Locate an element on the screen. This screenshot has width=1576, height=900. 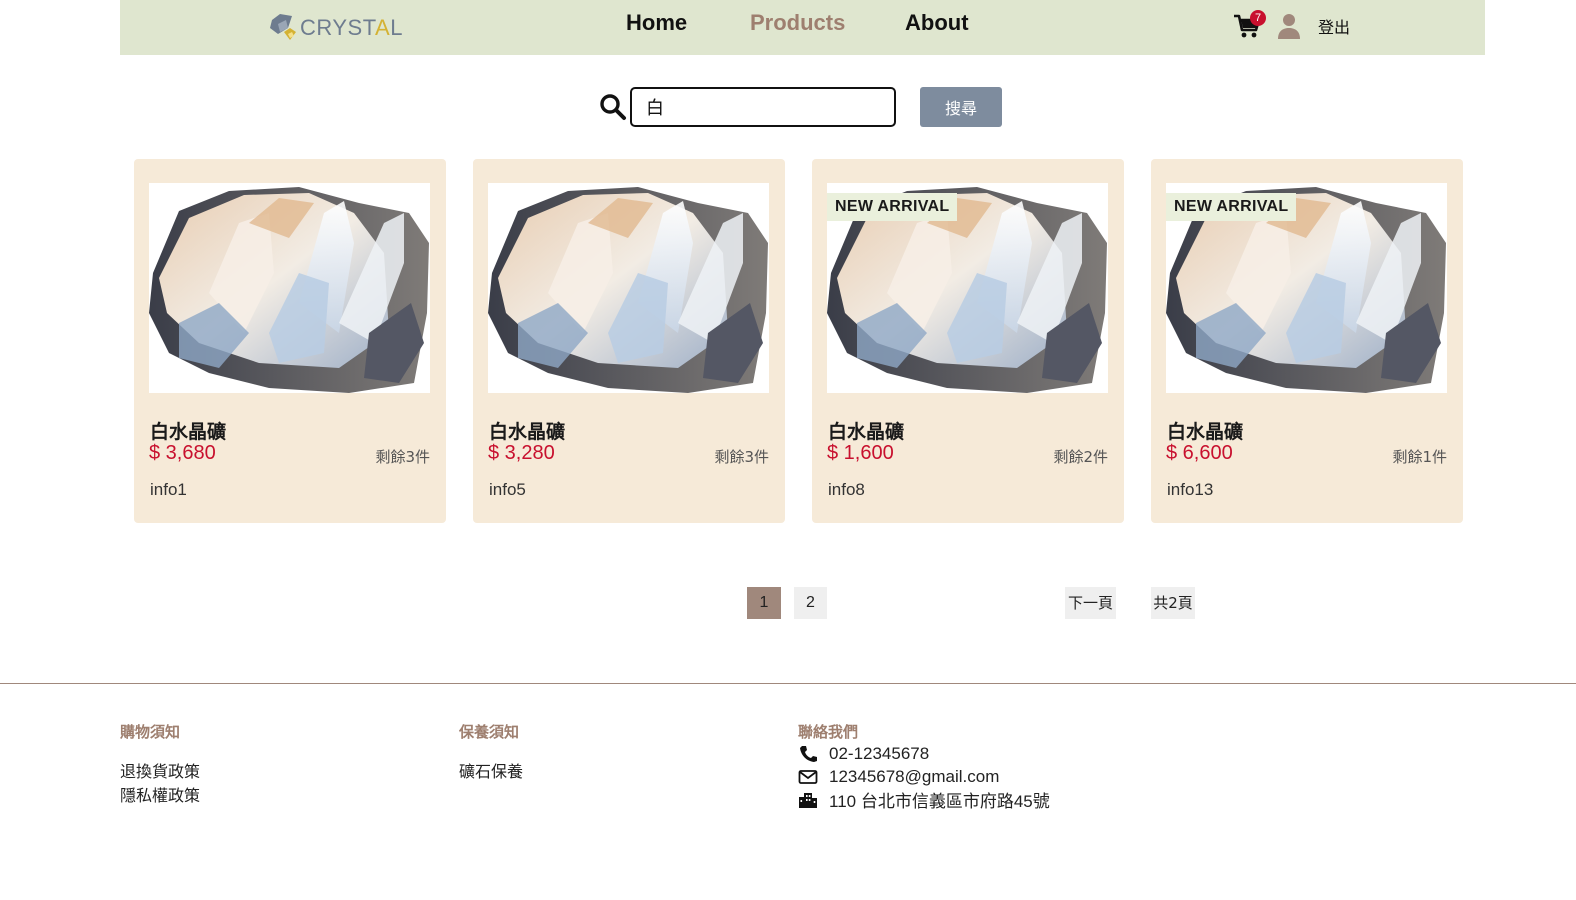
crystal-logo: CRYSTAL is located at coordinates (334, 28).